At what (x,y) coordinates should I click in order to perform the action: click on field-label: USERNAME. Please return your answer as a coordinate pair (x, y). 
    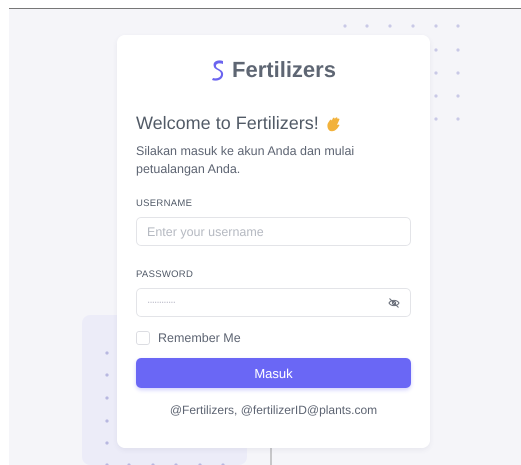
    Looking at the image, I should click on (165, 203).